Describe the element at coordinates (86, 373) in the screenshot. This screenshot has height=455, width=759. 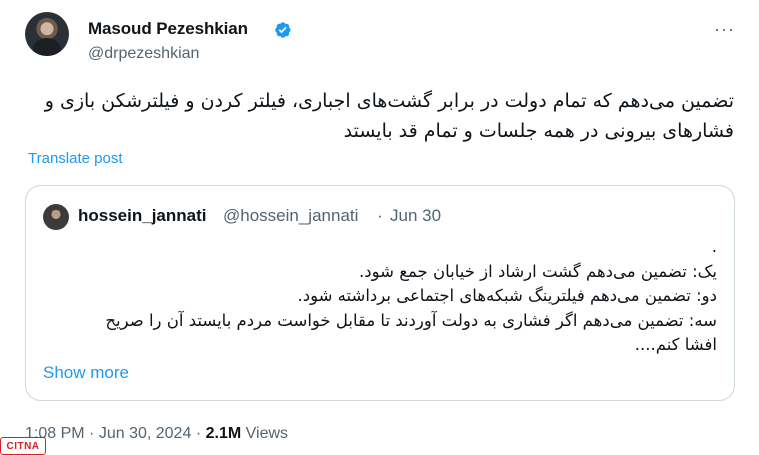
I see `show-more-link: Show more` at that location.